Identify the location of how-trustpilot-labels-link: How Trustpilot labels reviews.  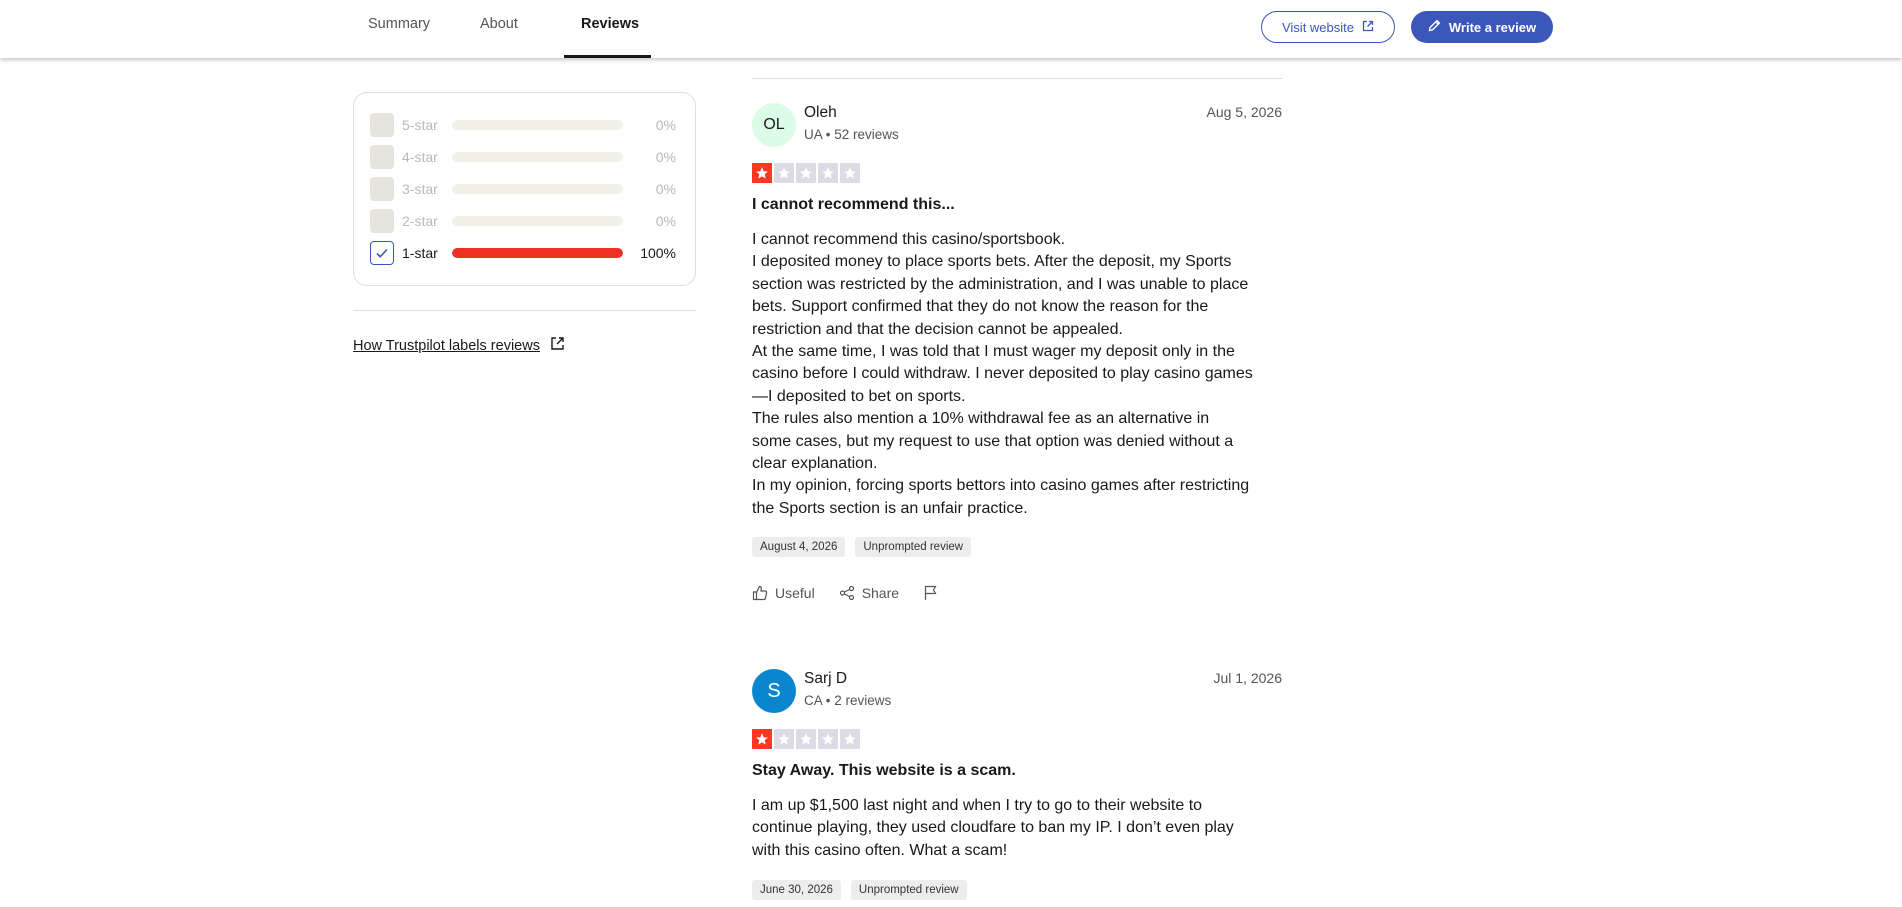
(459, 345).